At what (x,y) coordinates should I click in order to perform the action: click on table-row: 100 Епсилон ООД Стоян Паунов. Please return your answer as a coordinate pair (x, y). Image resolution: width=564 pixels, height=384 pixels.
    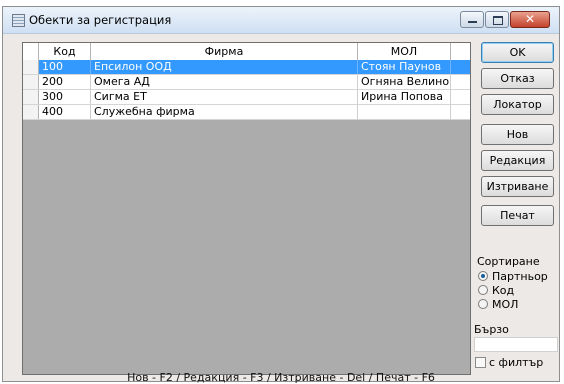
    Looking at the image, I should click on (246, 67).